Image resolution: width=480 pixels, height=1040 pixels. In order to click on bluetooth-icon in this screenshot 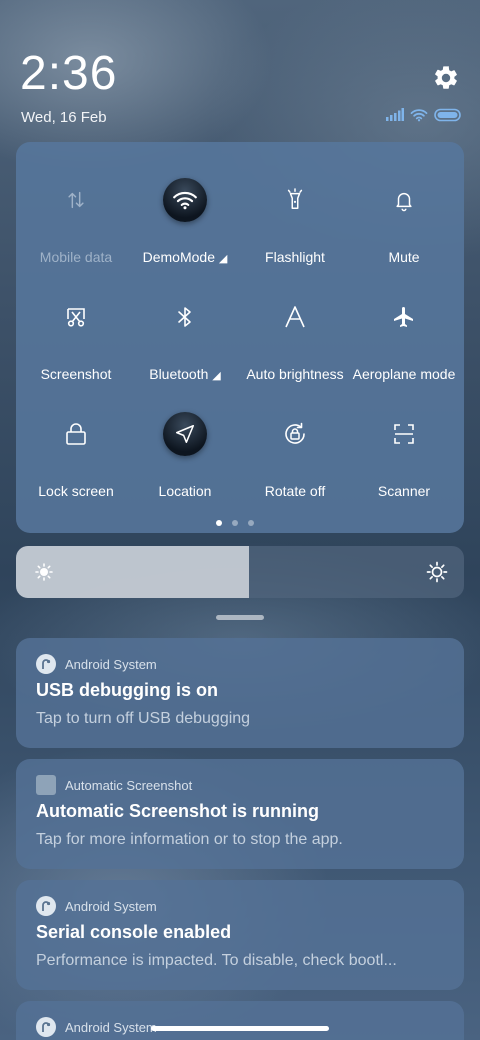, I will do `click(185, 317)`.